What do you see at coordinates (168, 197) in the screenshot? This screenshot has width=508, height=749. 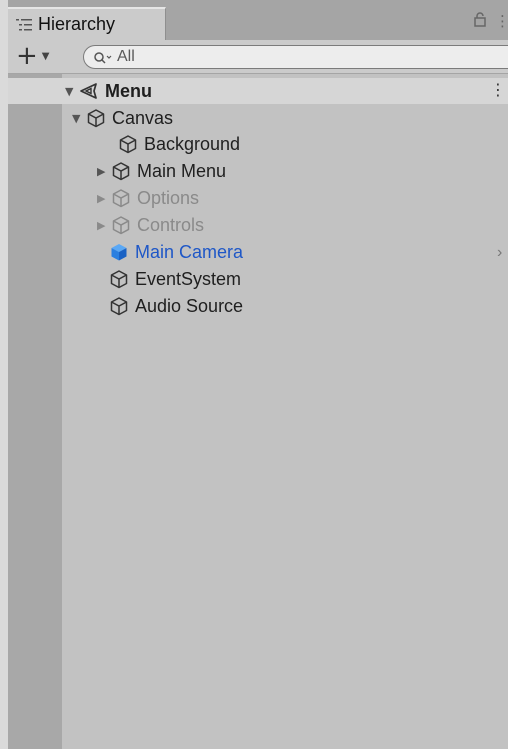 I see `tree-item-label: Options` at bounding box center [168, 197].